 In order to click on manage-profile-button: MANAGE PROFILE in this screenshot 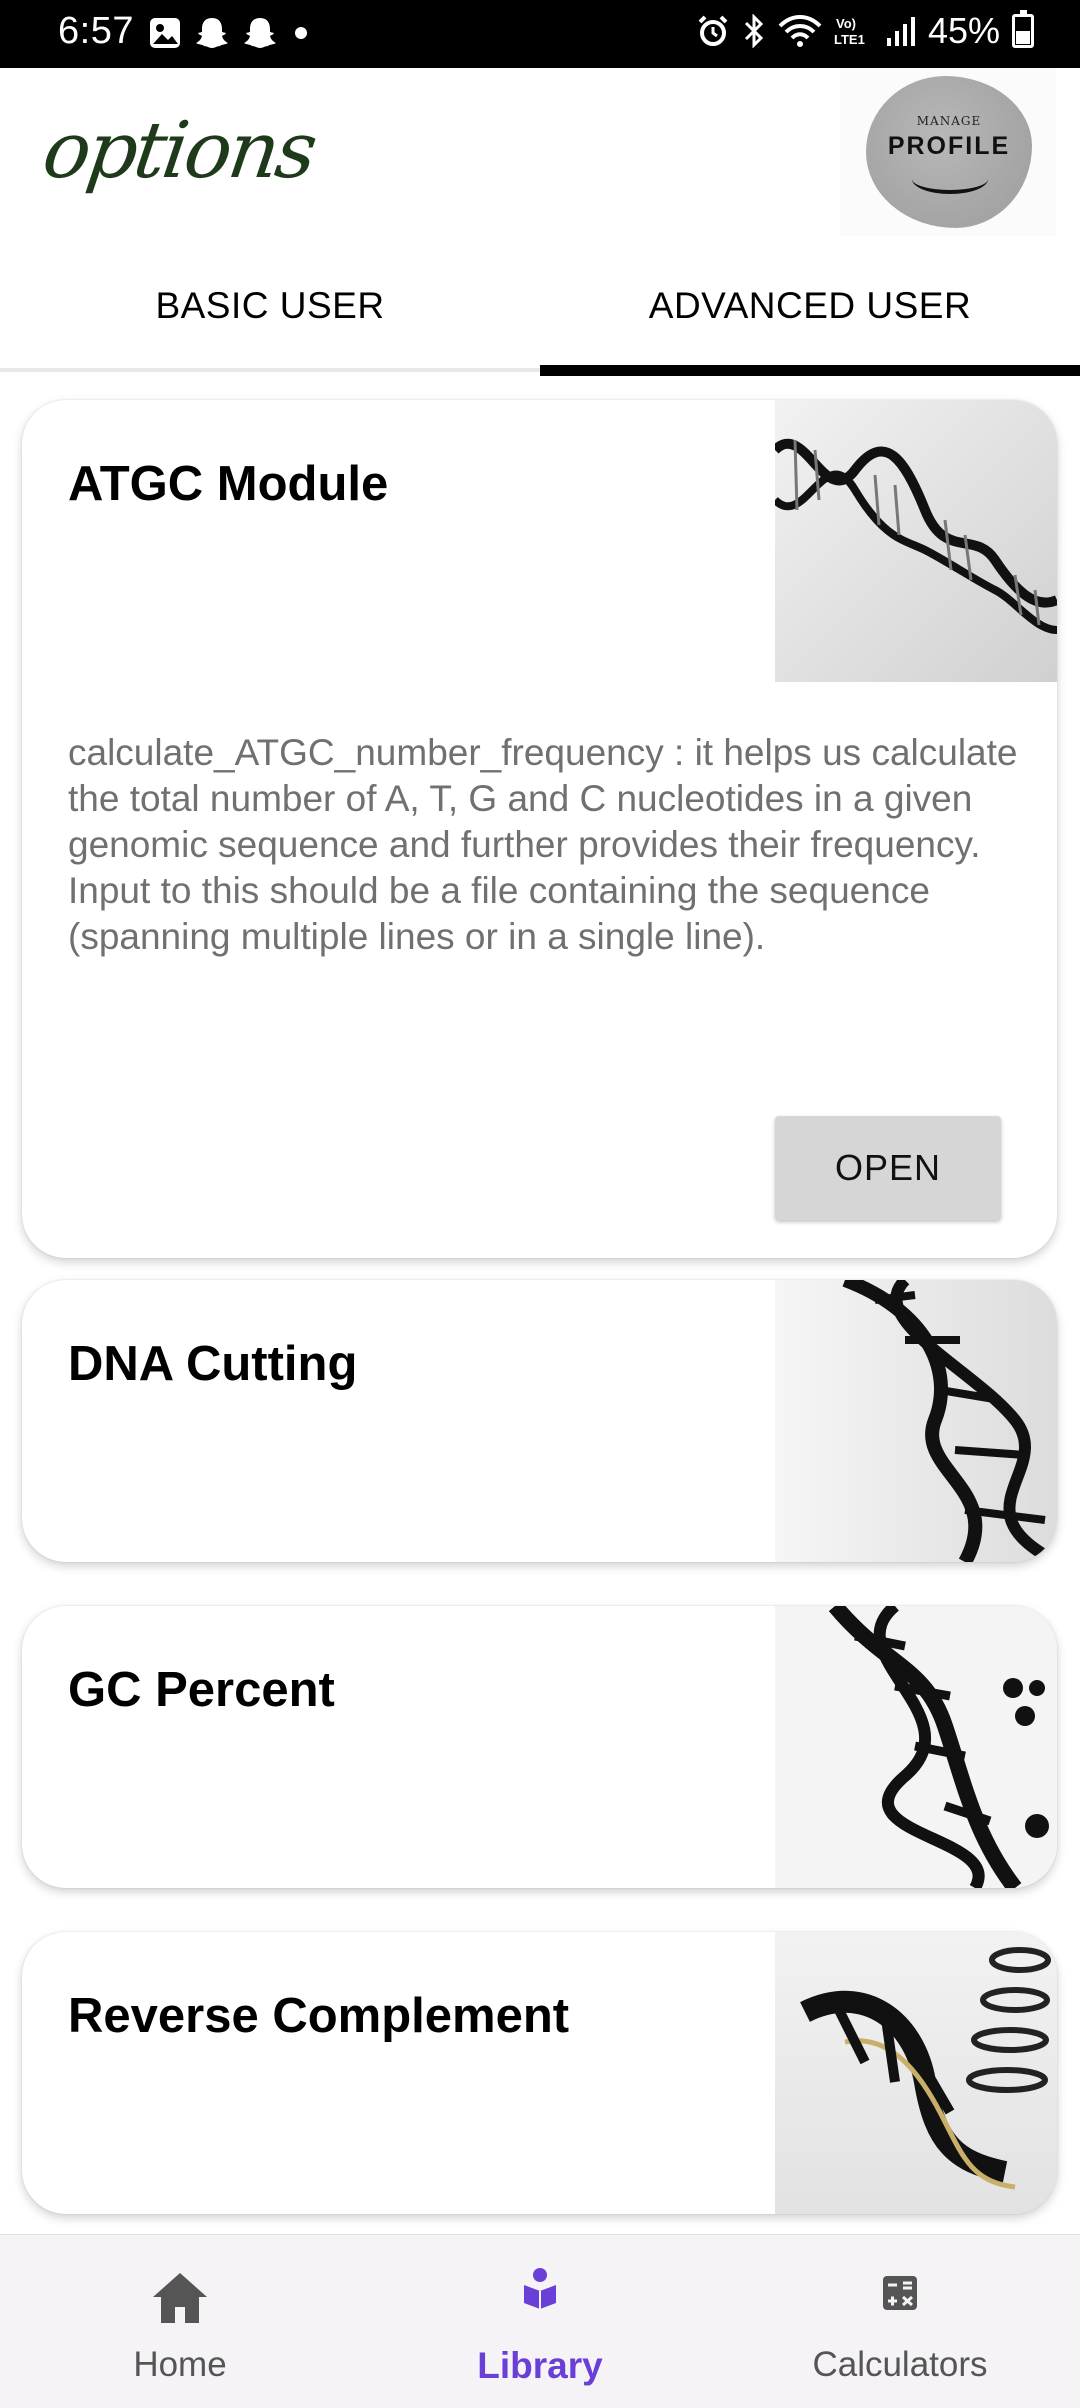, I will do `click(948, 152)`.